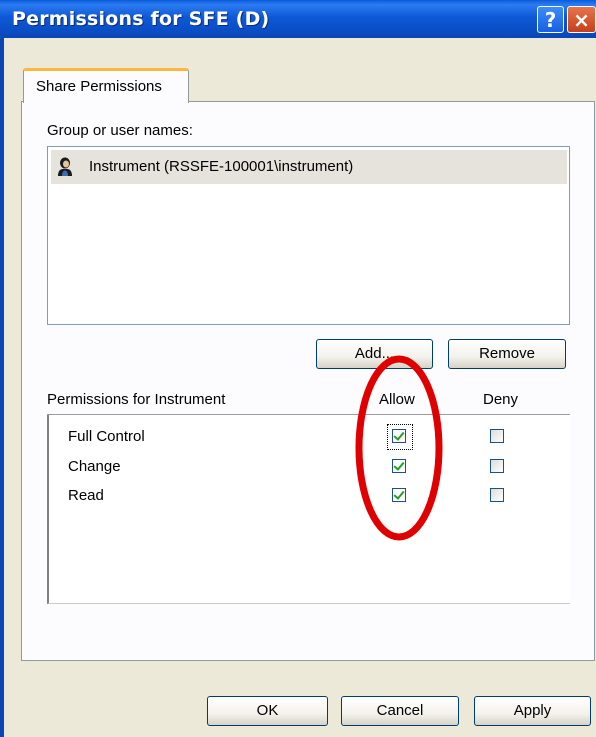  What do you see at coordinates (501, 399) in the screenshot?
I see `deny-column-header: Deny` at bounding box center [501, 399].